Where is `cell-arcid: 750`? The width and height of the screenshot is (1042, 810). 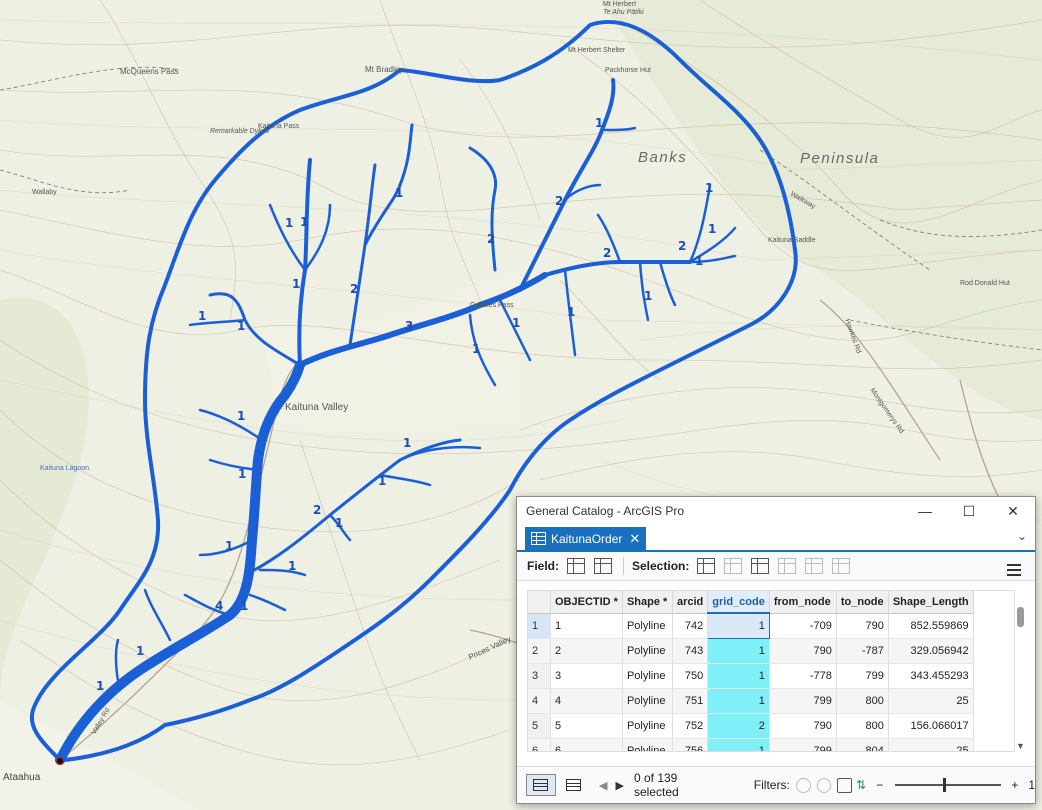
cell-arcid: 750 is located at coordinates (690, 676).